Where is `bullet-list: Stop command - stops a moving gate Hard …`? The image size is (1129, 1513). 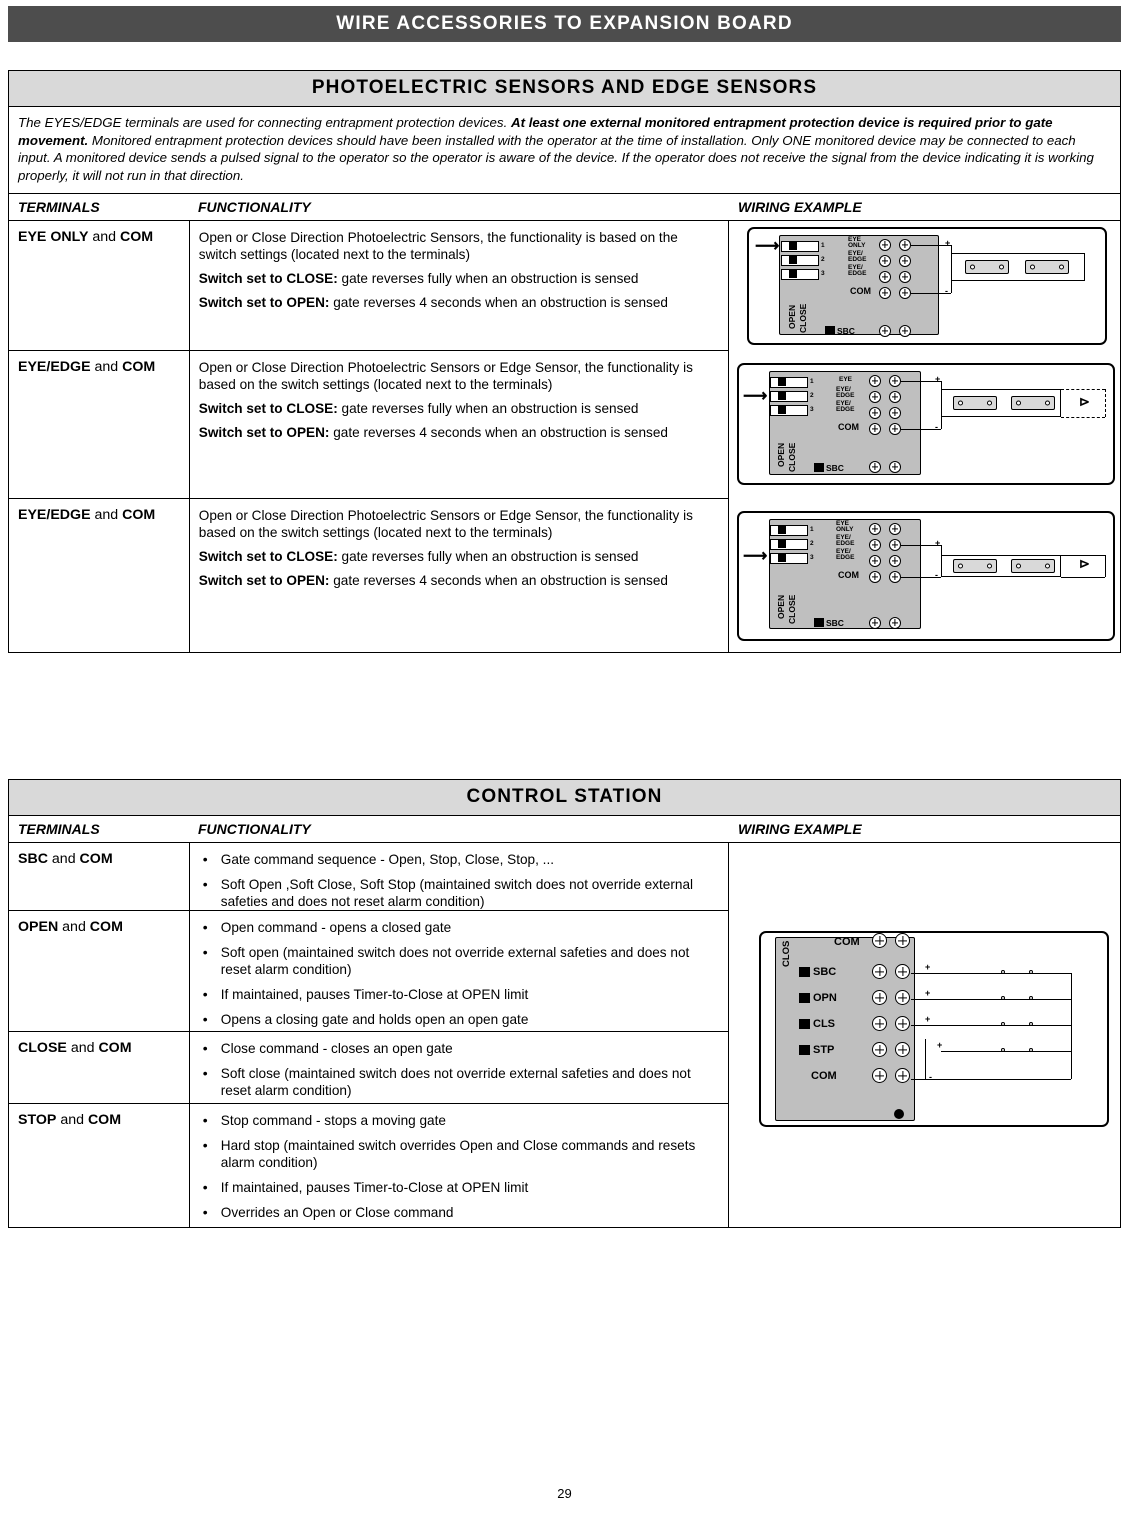 bullet-list: Stop command - stops a moving gate Hard … is located at coordinates (458, 1166).